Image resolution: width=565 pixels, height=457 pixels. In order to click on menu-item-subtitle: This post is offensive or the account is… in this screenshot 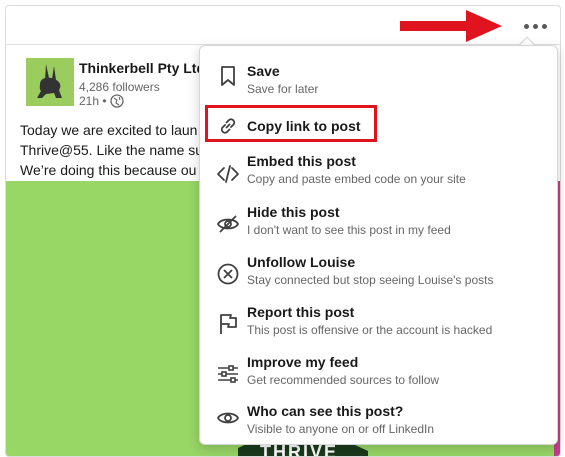, I will do `click(370, 330)`.